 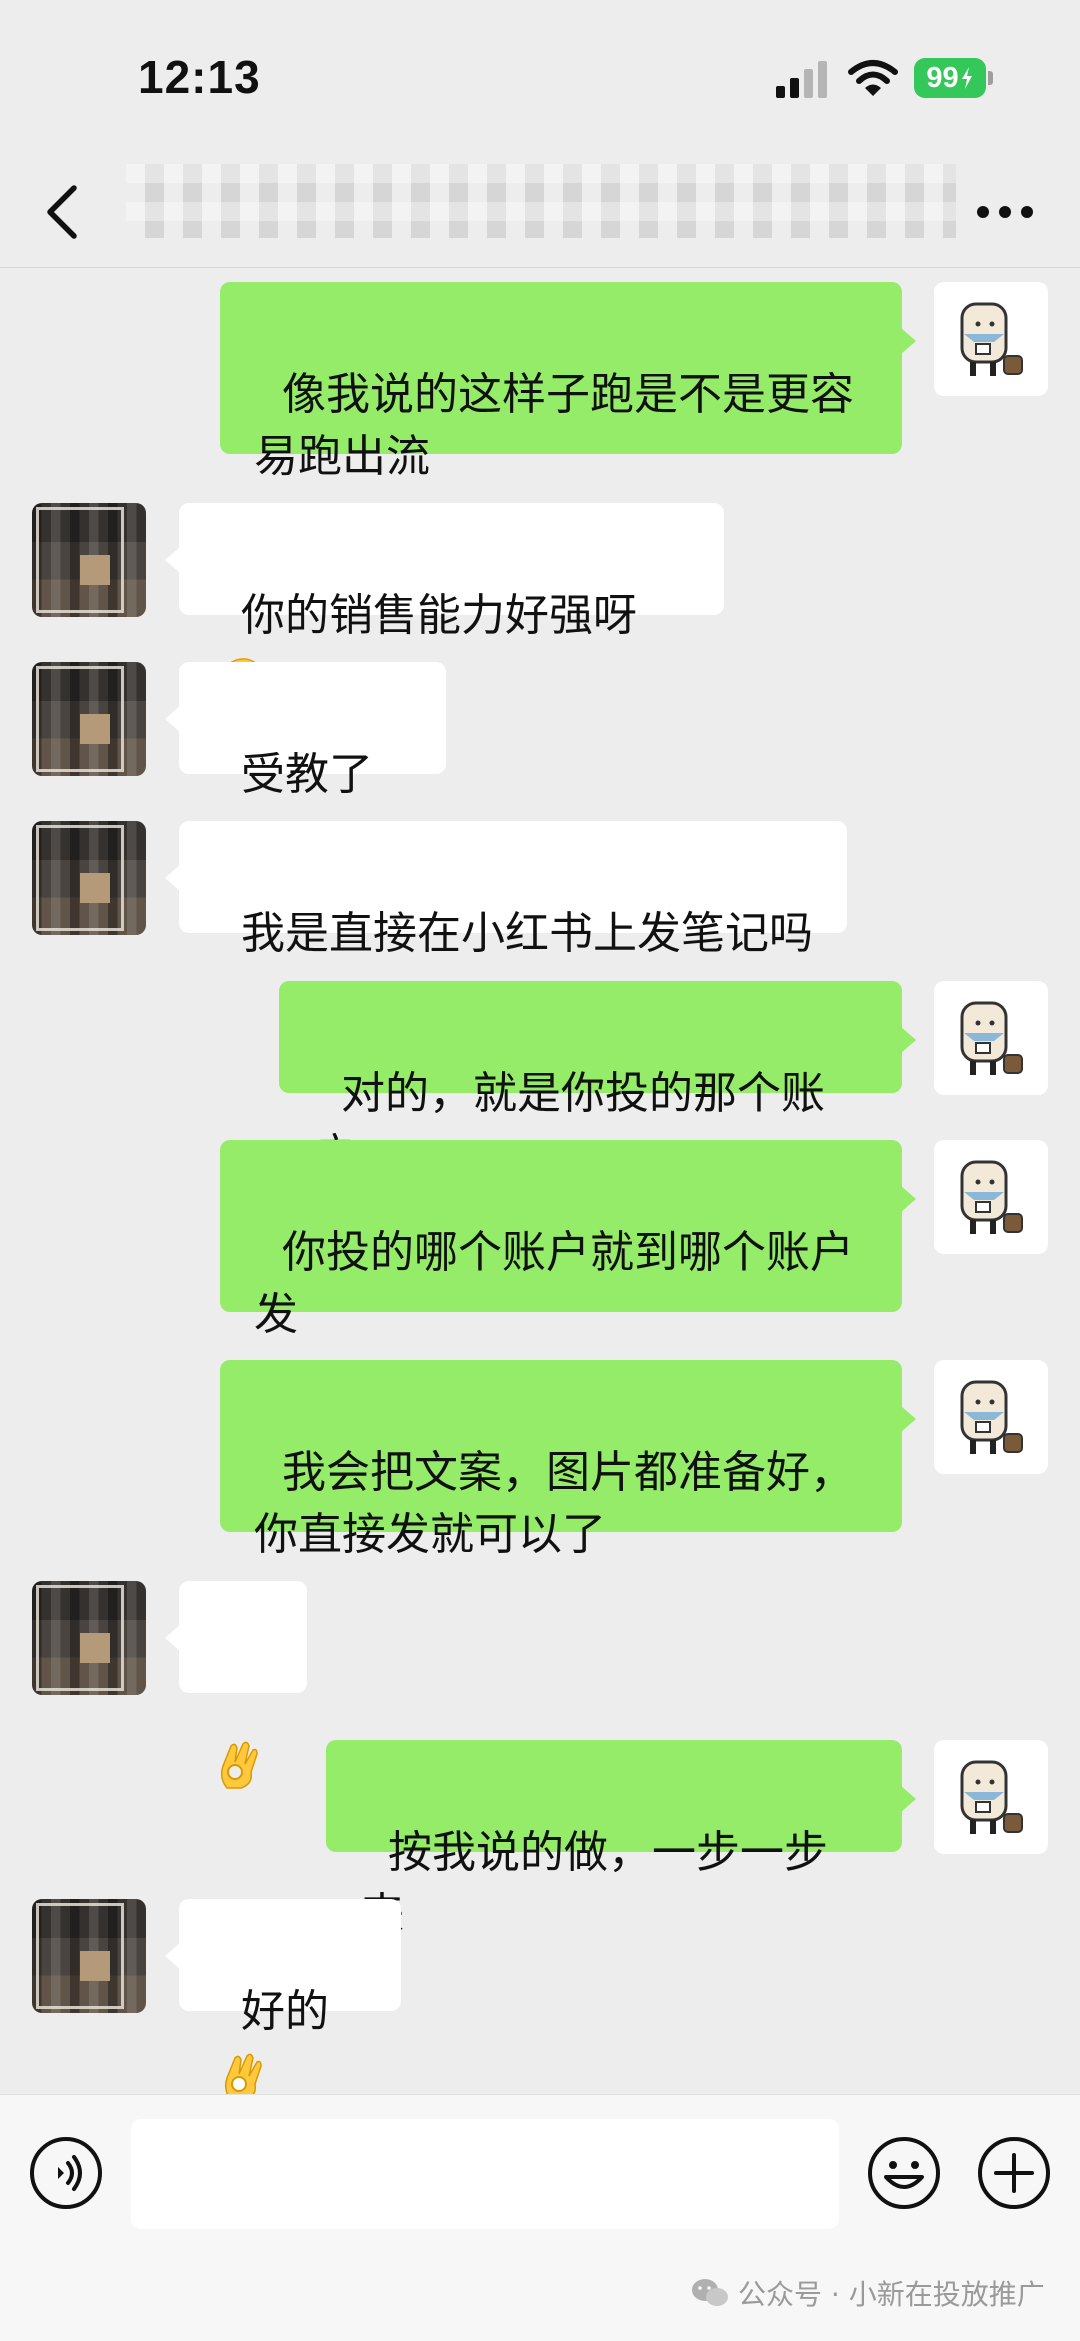 I want to click on message-text: 受教了, so click(x=306, y=774).